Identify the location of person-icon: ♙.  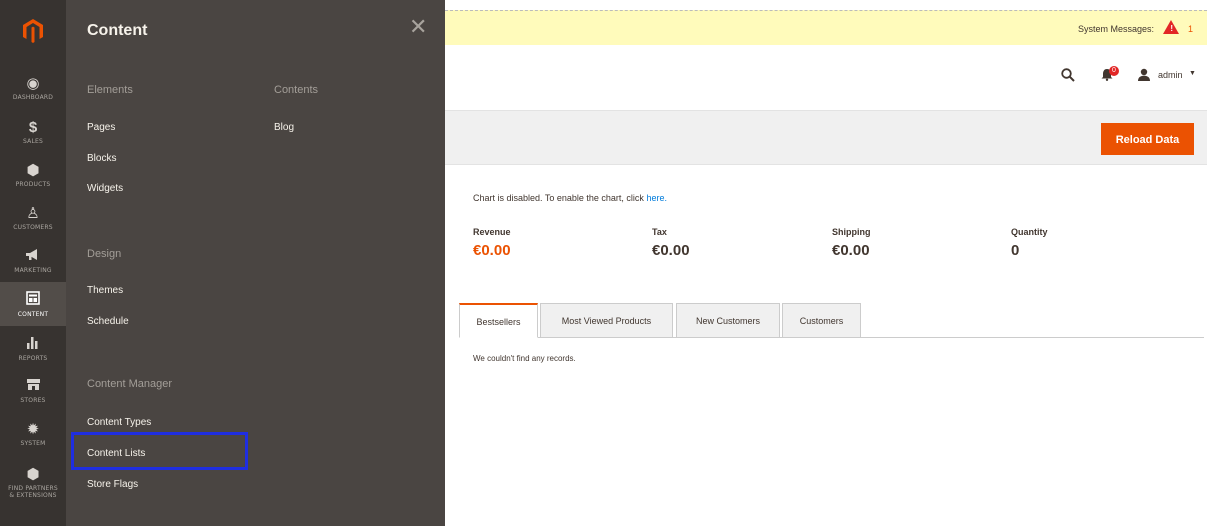
(33, 213).